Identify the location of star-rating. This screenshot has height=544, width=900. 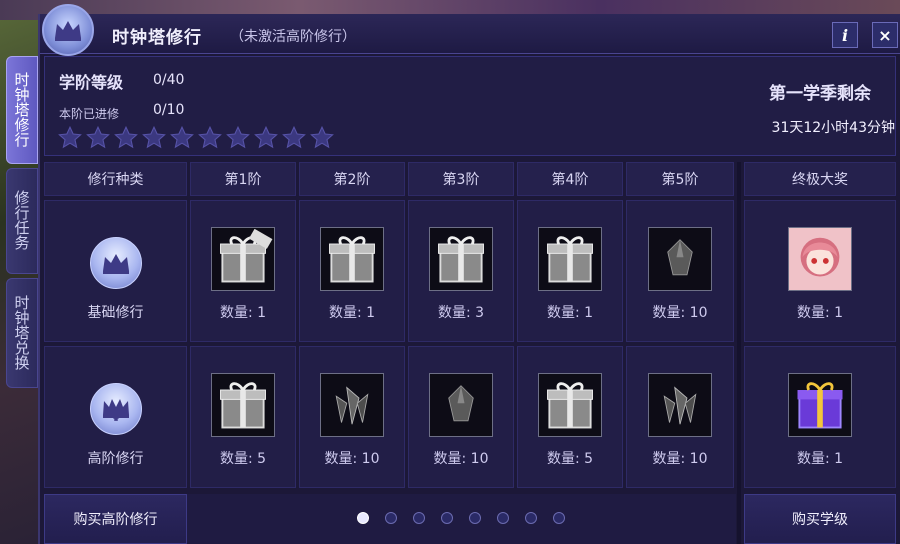
(196, 138).